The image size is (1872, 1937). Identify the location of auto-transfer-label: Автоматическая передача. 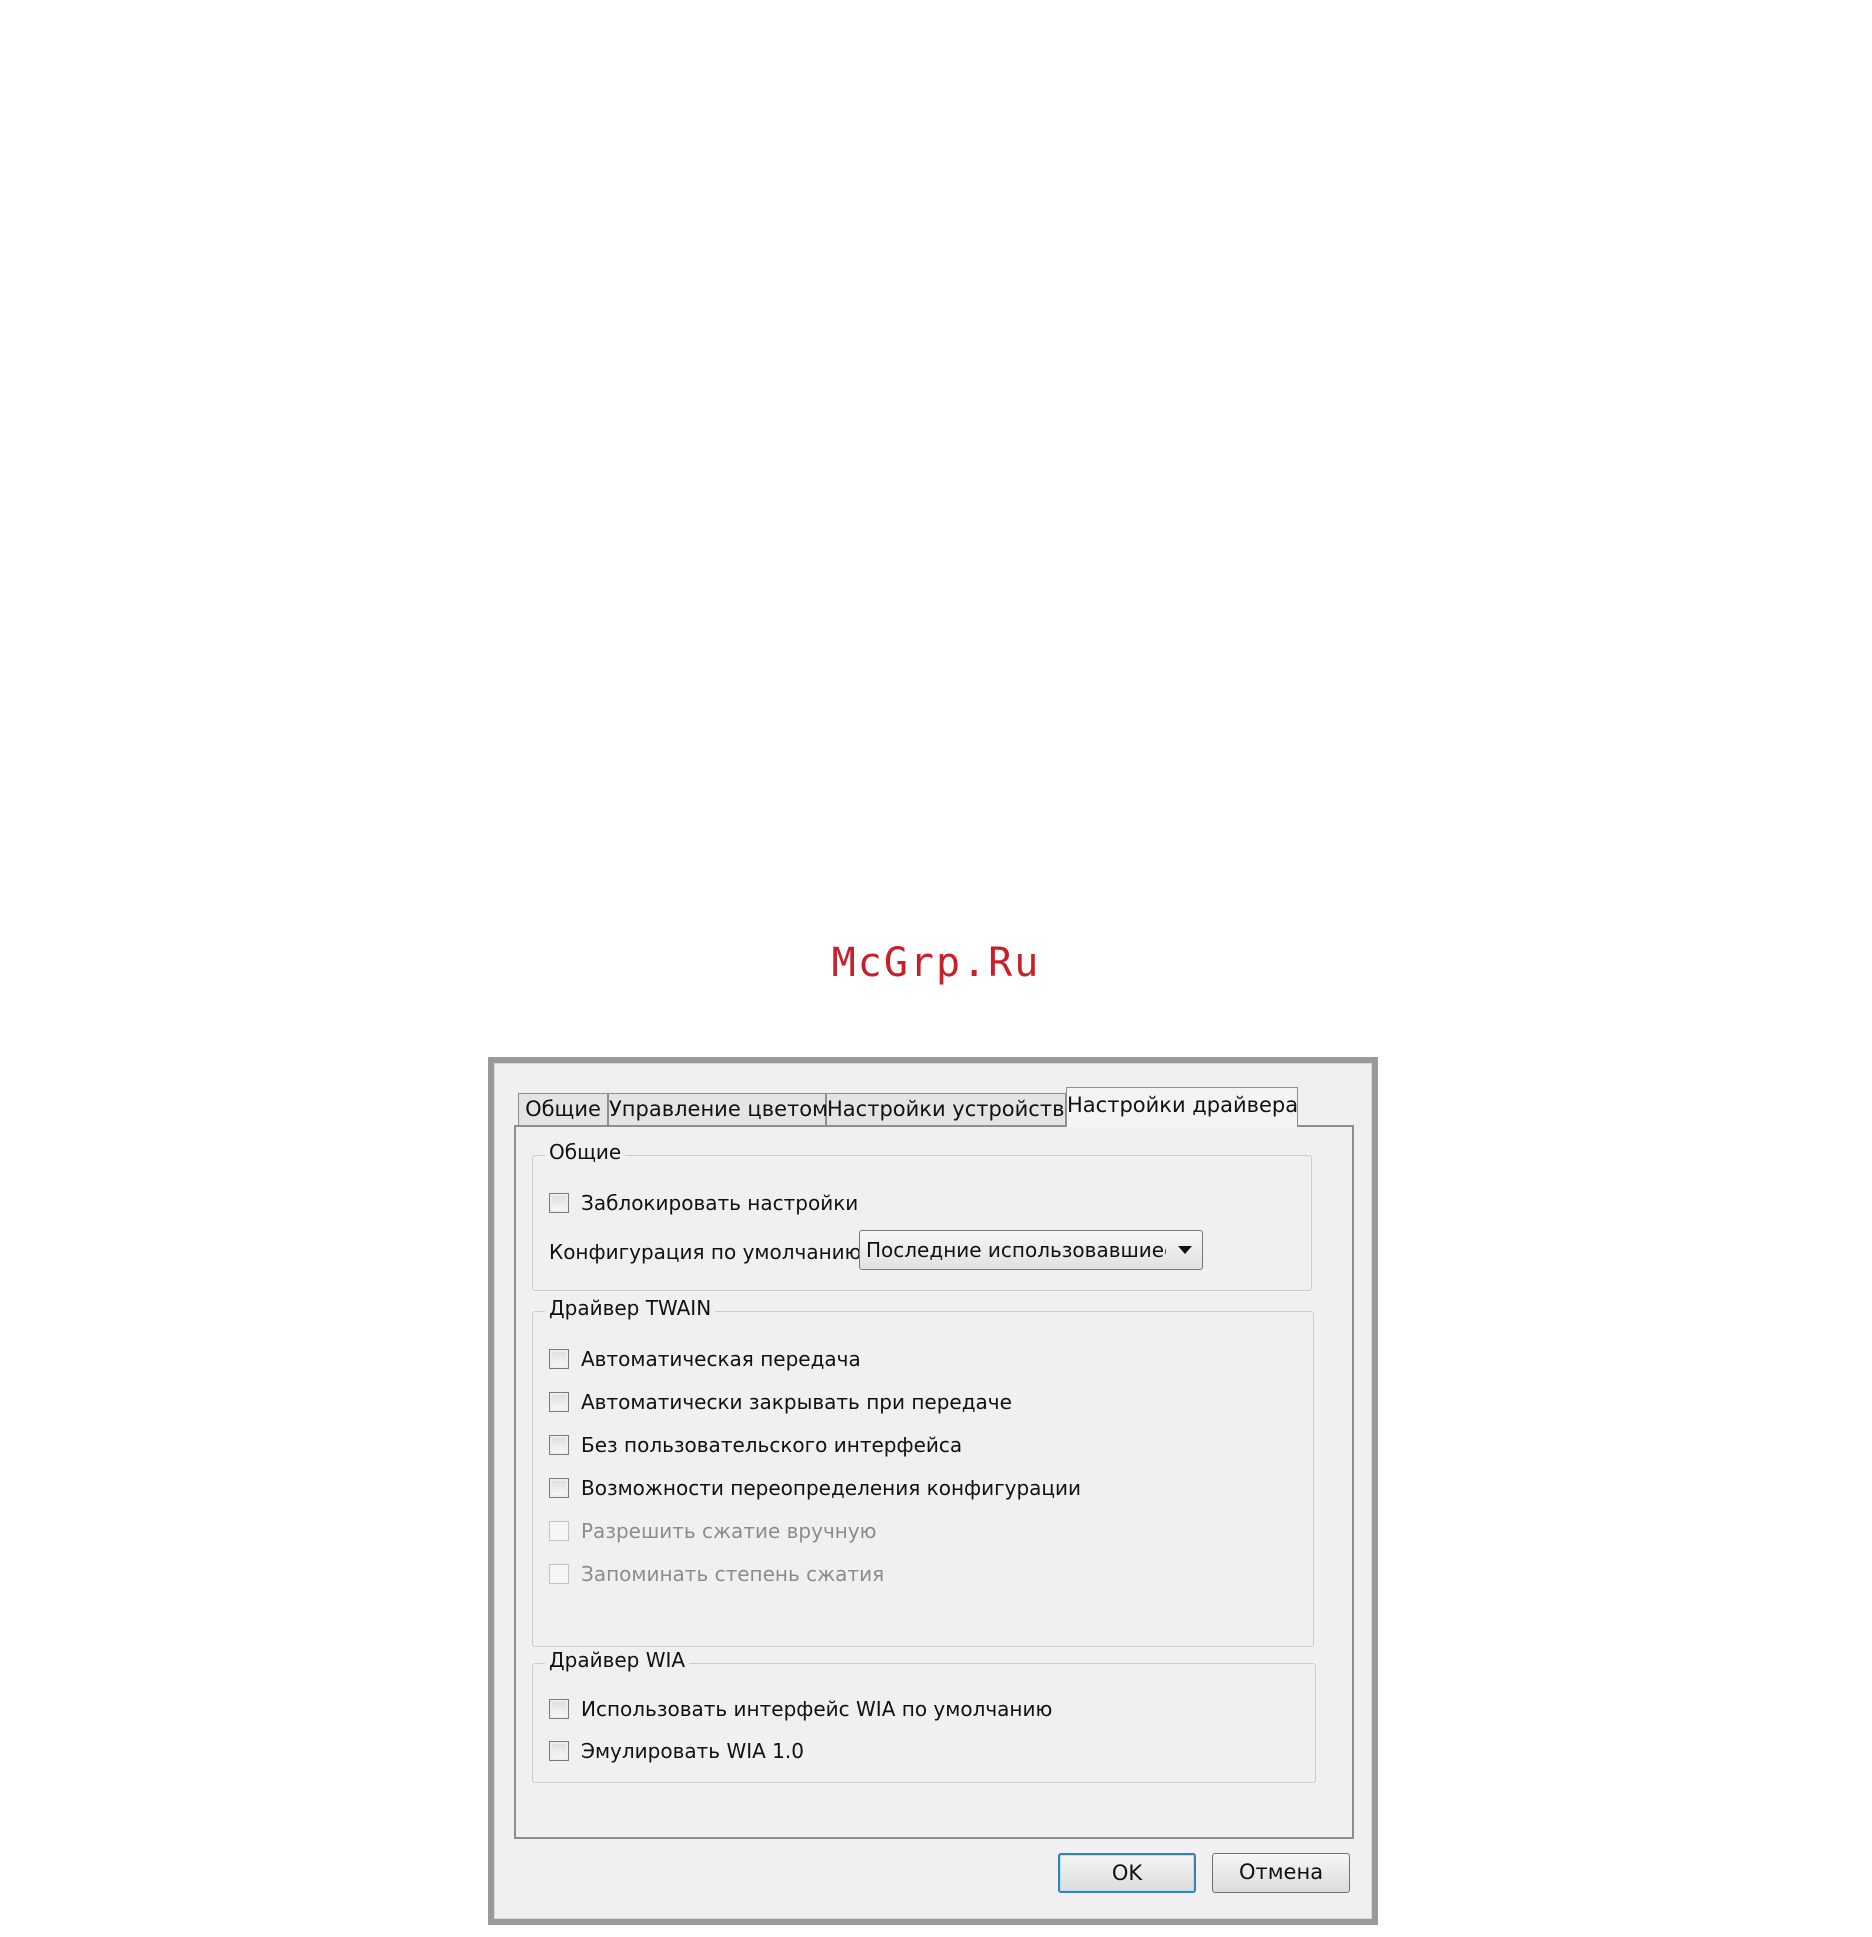
(721, 1359).